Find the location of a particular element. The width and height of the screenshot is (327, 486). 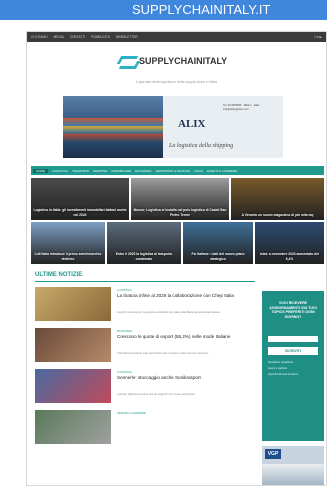

cat-home: HOME is located at coordinates (40, 170).